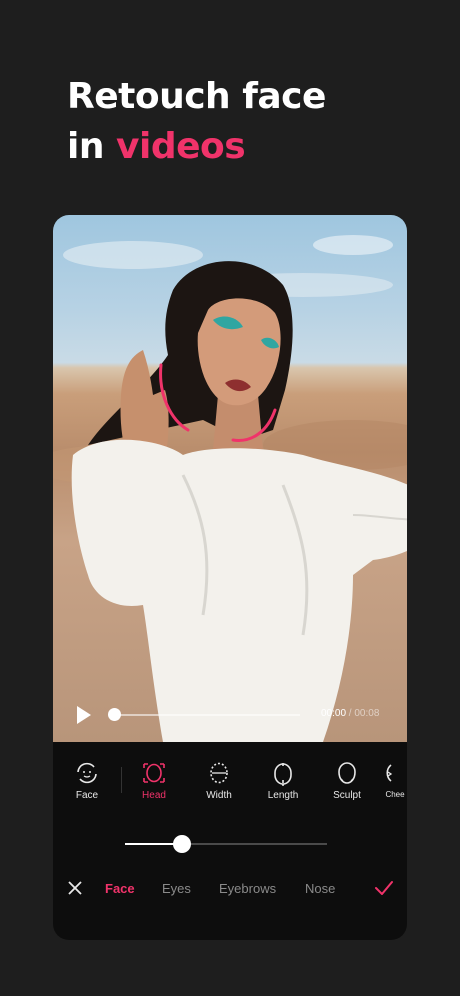  I want to click on video-scrubber-track, so click(207, 715).